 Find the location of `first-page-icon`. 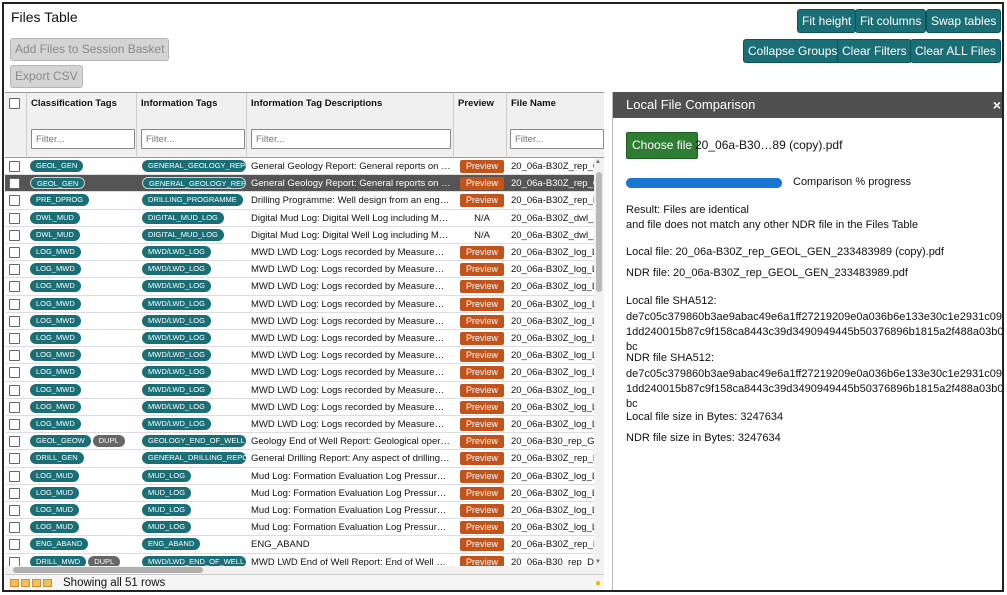

first-page-icon is located at coordinates (14, 583).